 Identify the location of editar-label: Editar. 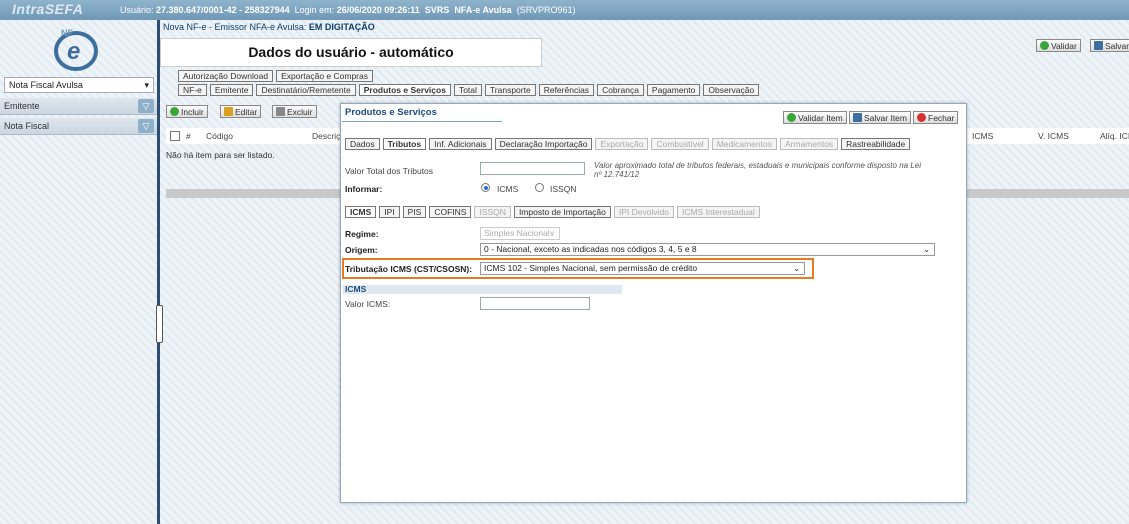
(246, 111).